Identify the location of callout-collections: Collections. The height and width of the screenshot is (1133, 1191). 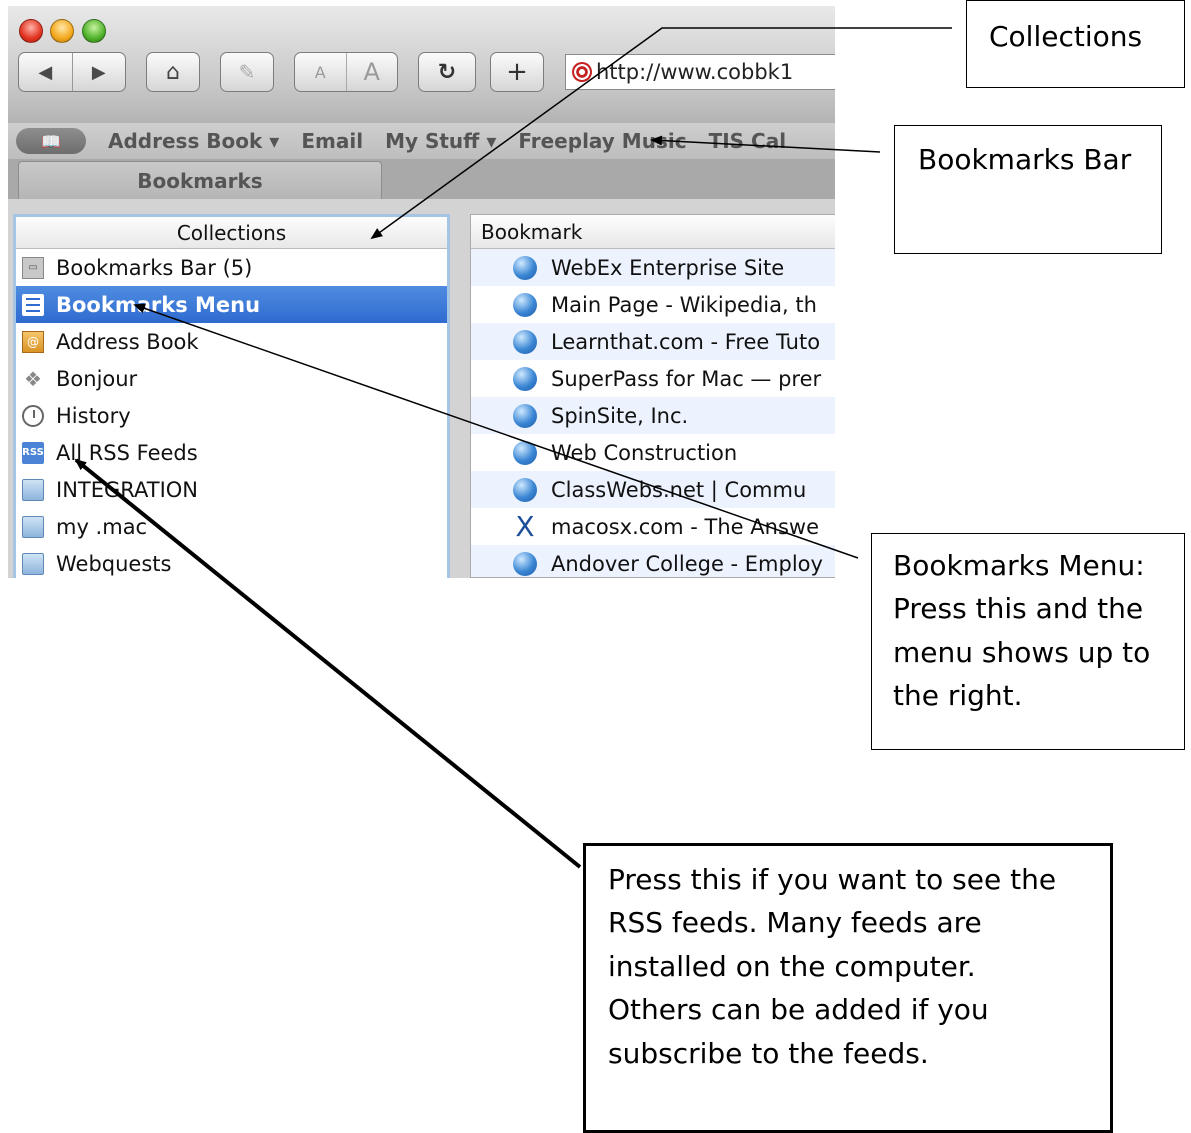
(1075, 44).